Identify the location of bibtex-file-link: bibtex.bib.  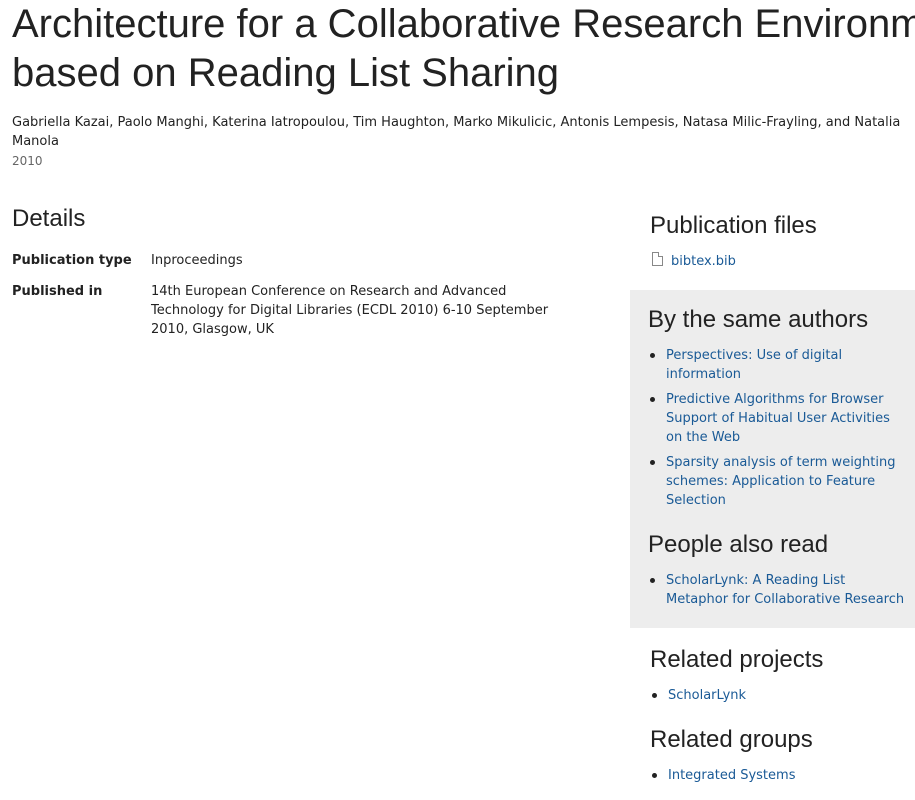
(694, 262).